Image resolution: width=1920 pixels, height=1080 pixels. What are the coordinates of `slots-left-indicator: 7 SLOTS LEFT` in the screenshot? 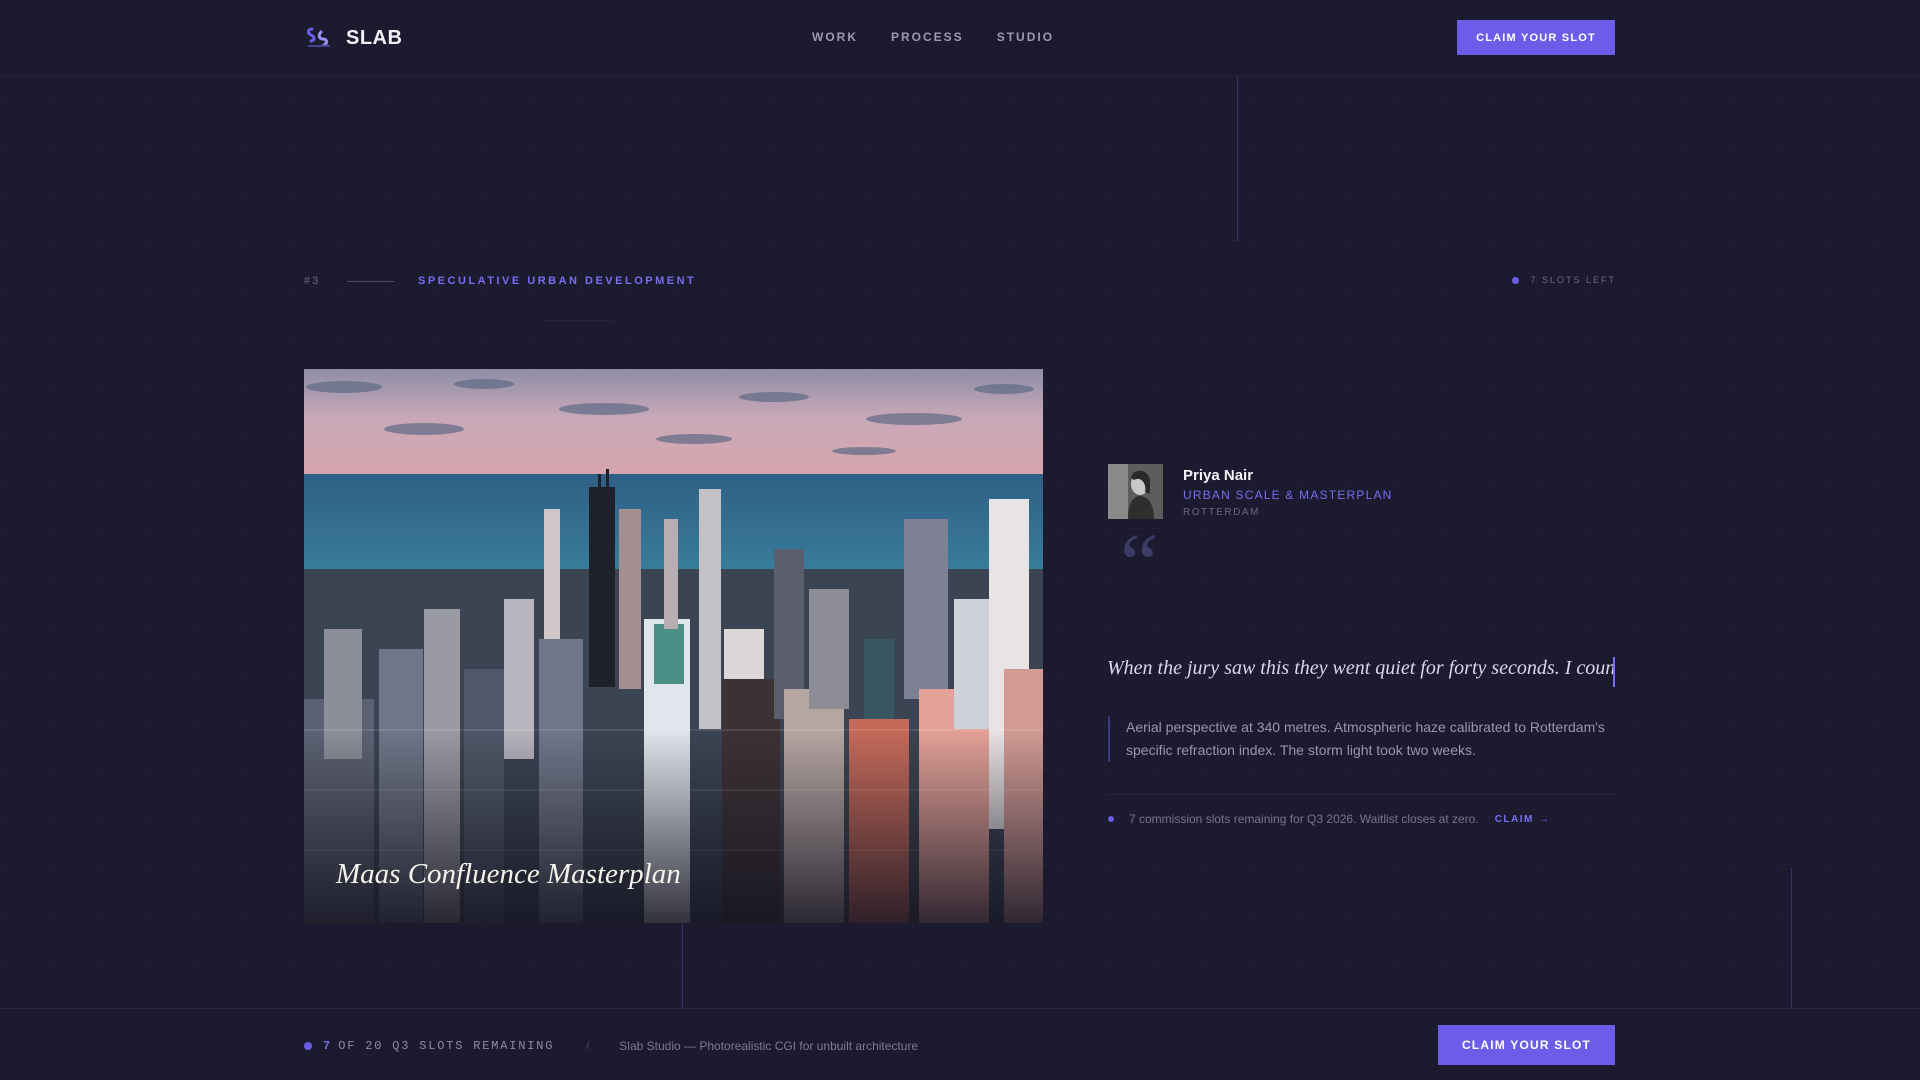 It's located at (1564, 280).